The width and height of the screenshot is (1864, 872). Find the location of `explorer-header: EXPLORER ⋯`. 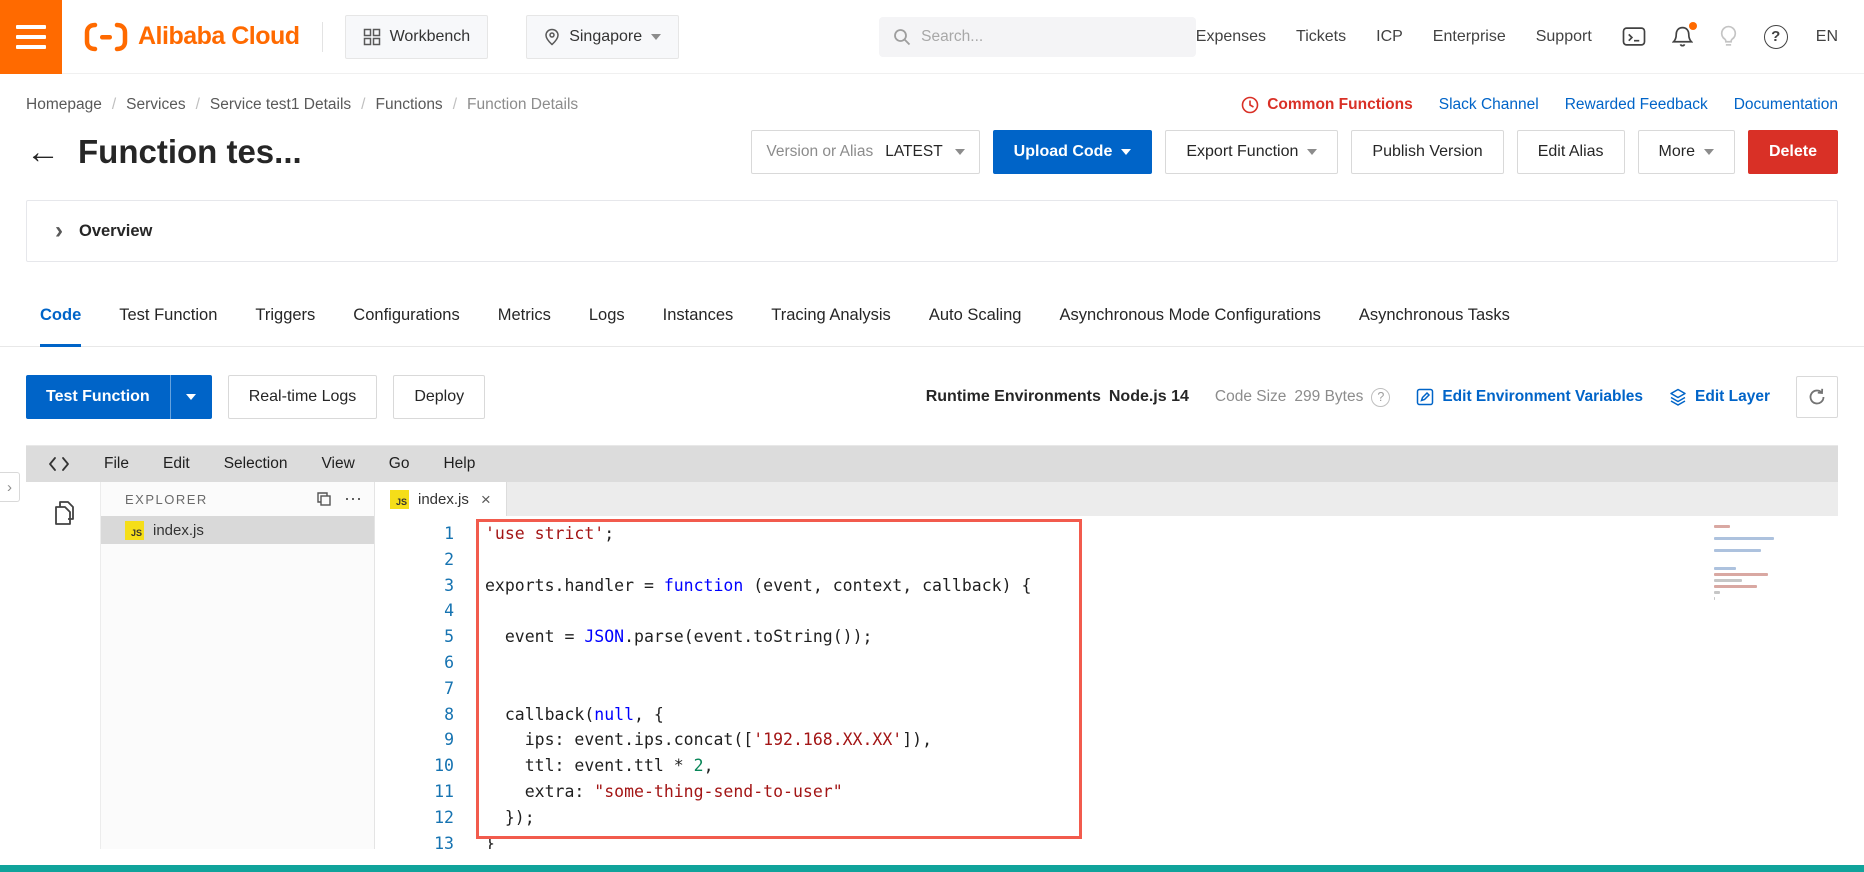

explorer-header: EXPLORER ⋯ is located at coordinates (237, 499).